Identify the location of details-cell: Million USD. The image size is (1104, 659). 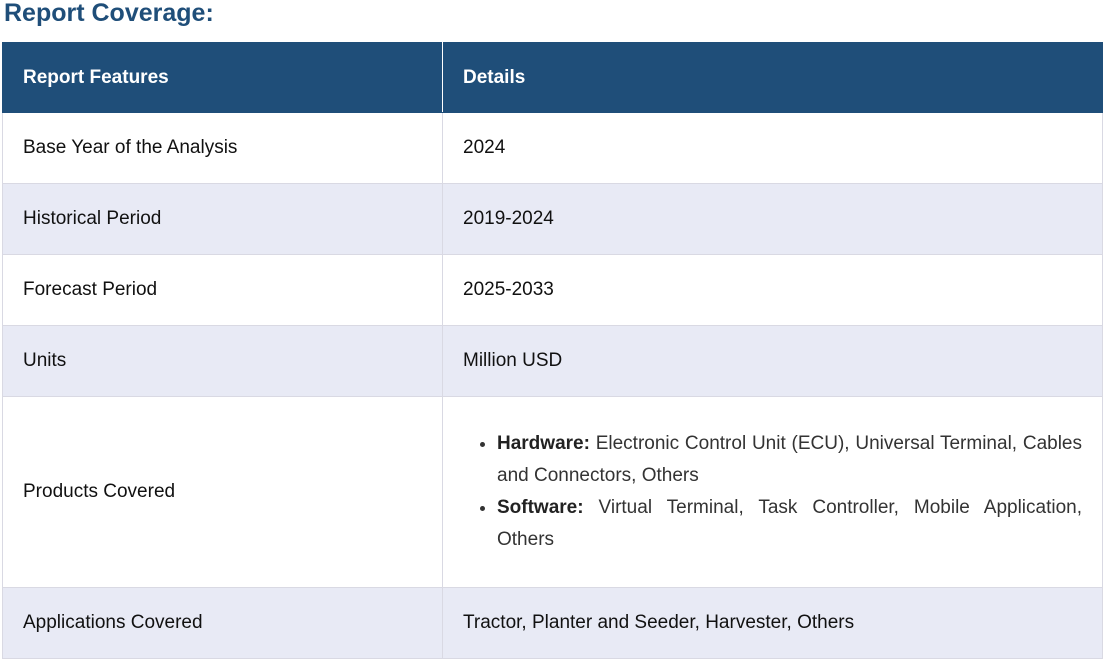
(772, 361).